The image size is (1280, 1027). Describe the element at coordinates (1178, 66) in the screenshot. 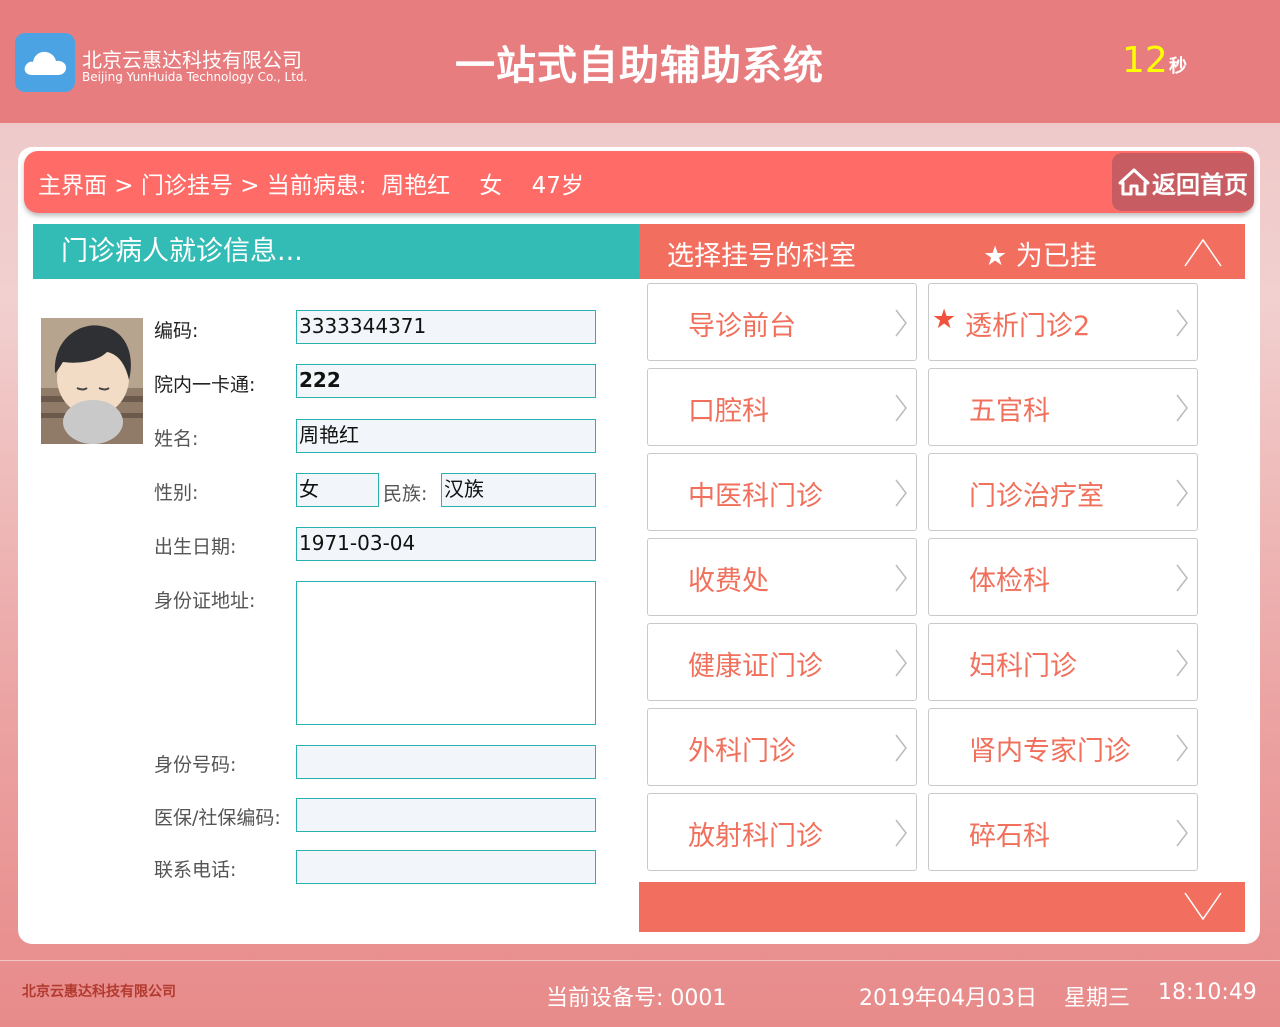

I see `countdown-unit: 秒` at that location.